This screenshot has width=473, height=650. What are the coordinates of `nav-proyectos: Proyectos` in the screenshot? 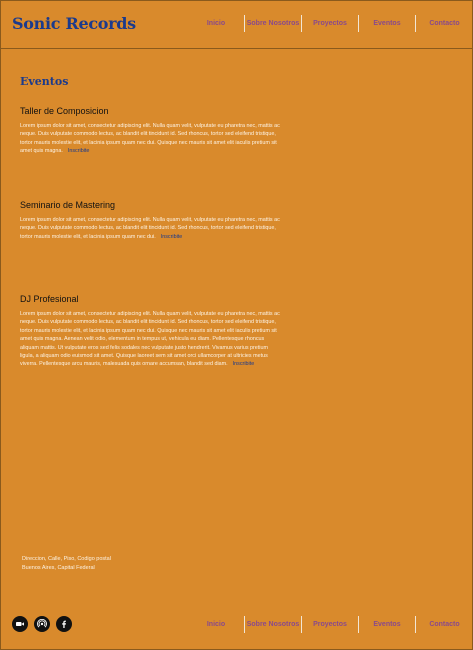 It's located at (330, 23).